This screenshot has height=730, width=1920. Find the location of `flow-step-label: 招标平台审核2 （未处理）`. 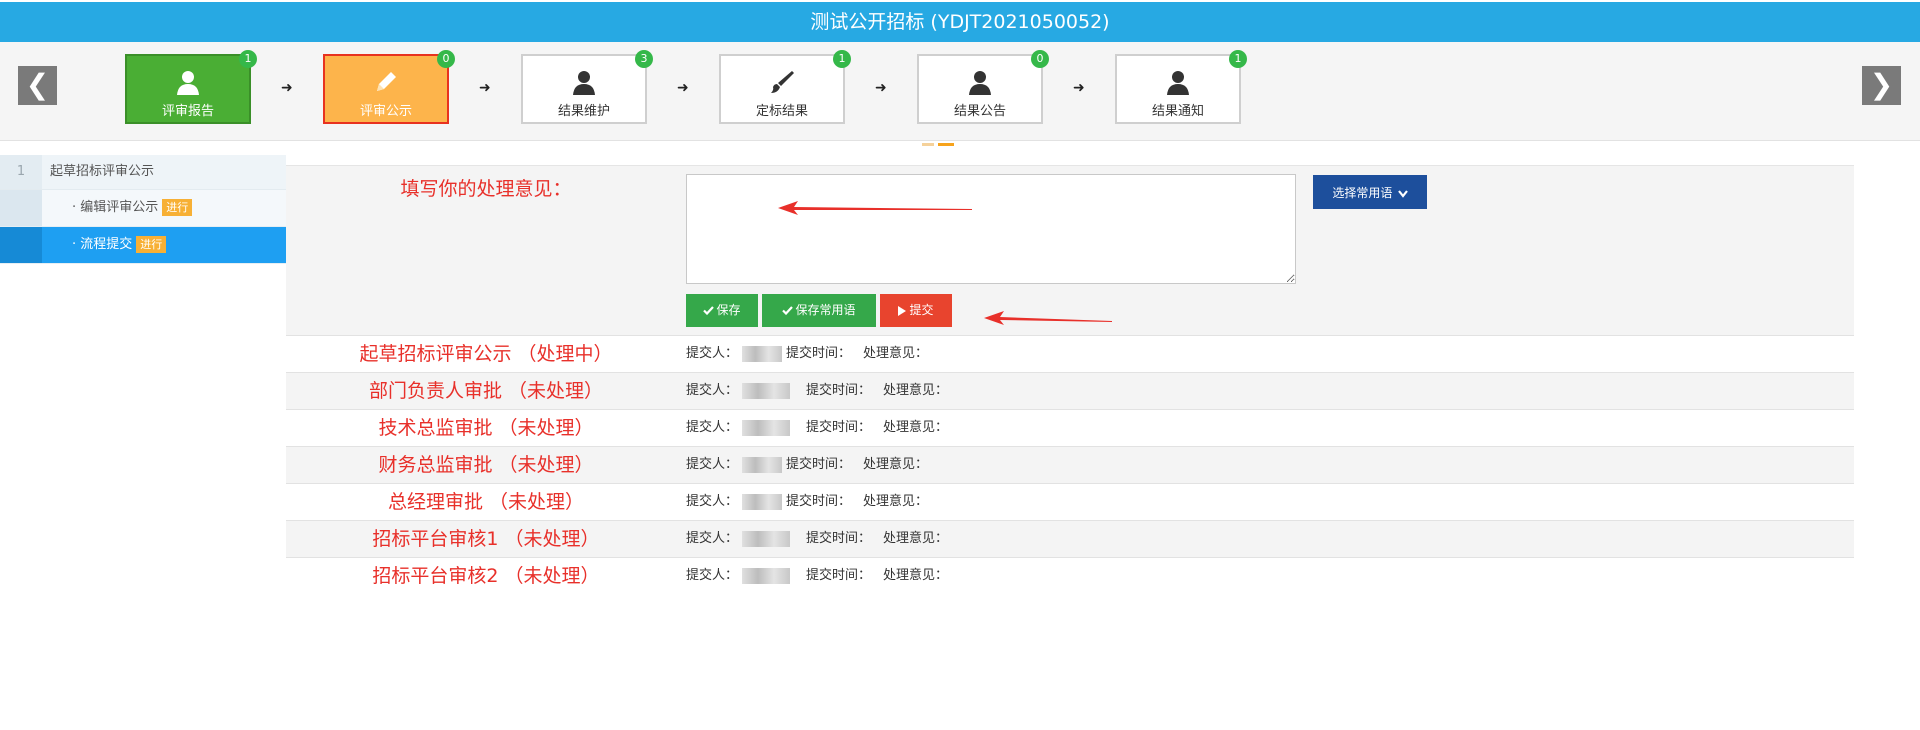

flow-step-label: 招标平台审核2 （未处理） is located at coordinates (486, 576).